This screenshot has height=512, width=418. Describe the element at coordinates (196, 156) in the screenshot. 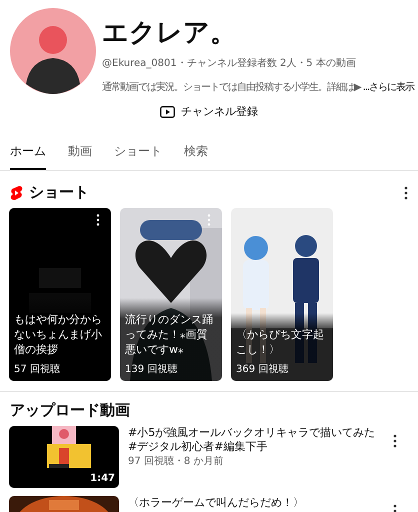

I see `tab: 検索` at that location.